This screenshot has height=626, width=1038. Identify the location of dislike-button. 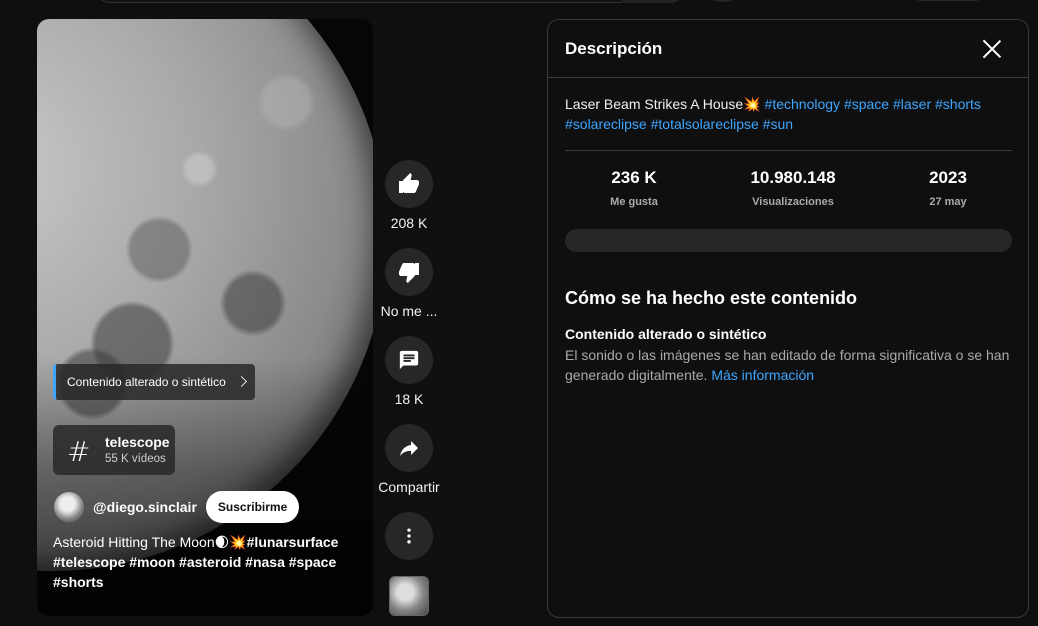
(409, 272).